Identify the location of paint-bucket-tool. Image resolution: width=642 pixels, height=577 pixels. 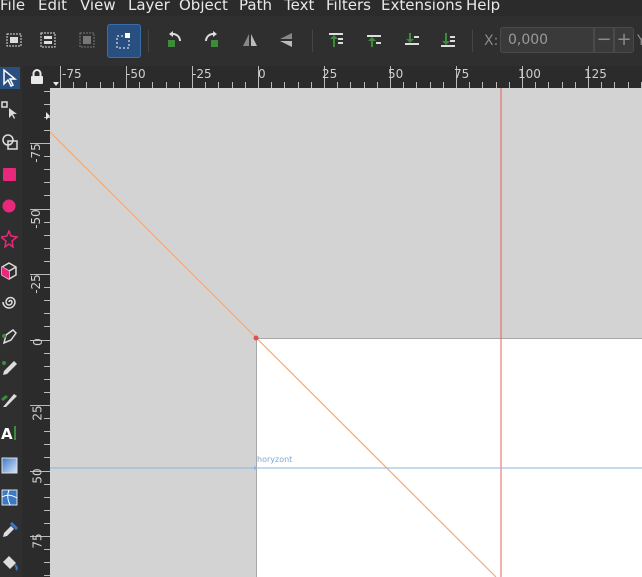
(10, 562).